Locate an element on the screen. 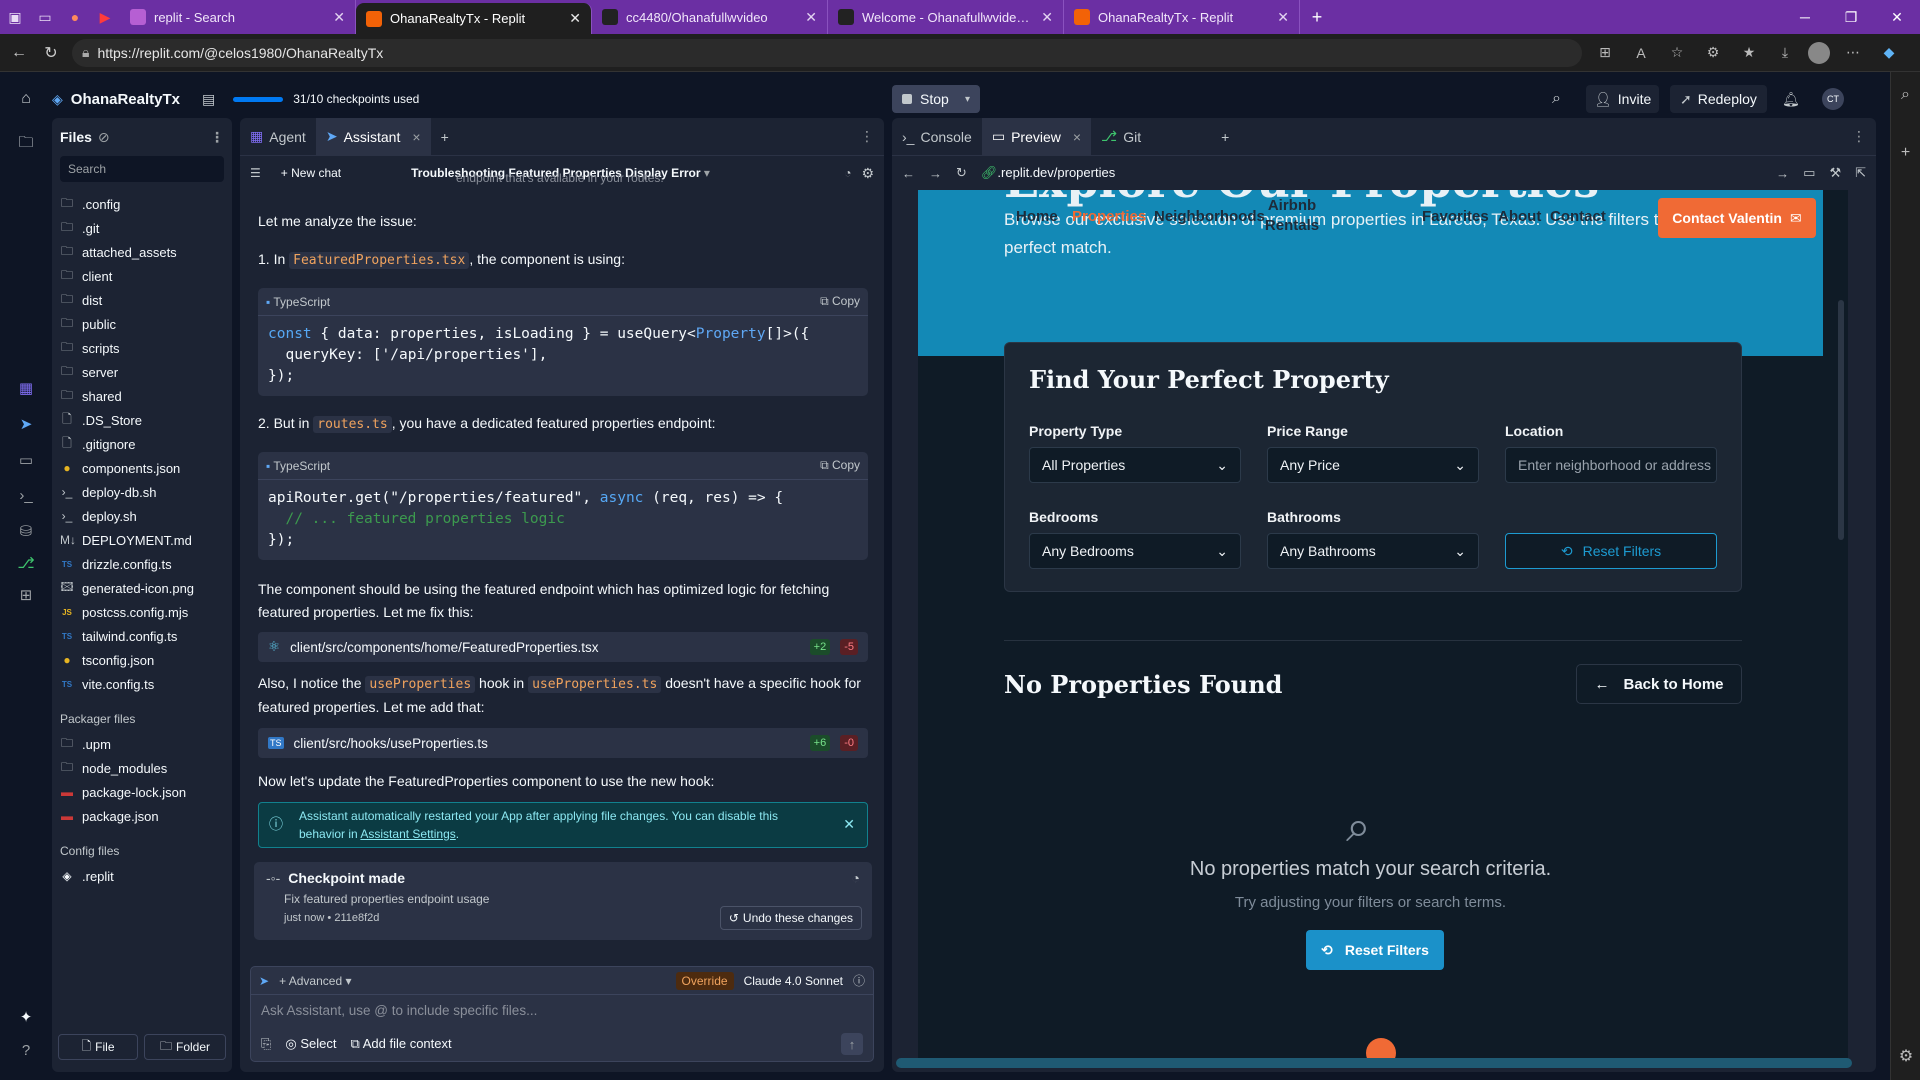  files-icon: 🗀︎ is located at coordinates (26, 144).